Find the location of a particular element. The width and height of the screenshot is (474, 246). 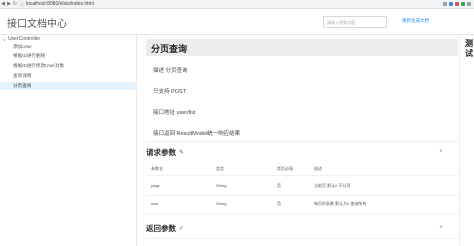

table-header-type: 类型 is located at coordinates (220, 168).